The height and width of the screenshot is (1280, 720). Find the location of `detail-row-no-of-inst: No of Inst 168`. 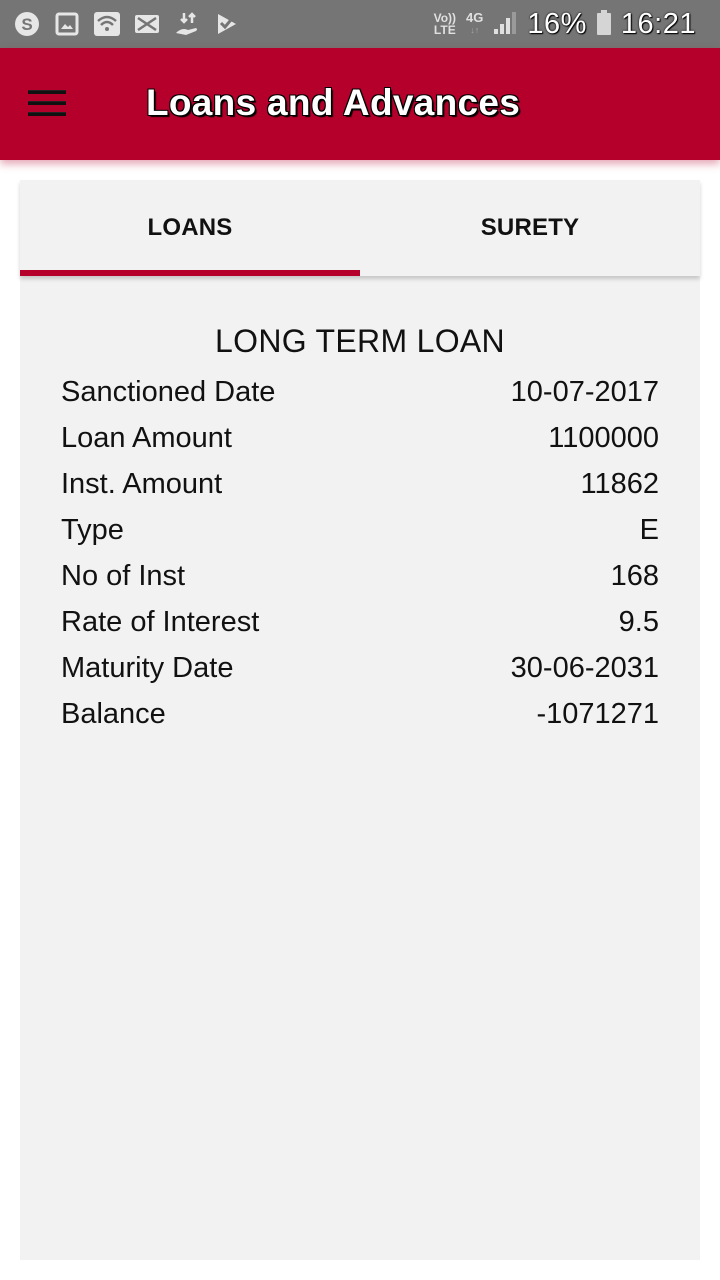

detail-row-no-of-inst: No of Inst 168 is located at coordinates (360, 576).